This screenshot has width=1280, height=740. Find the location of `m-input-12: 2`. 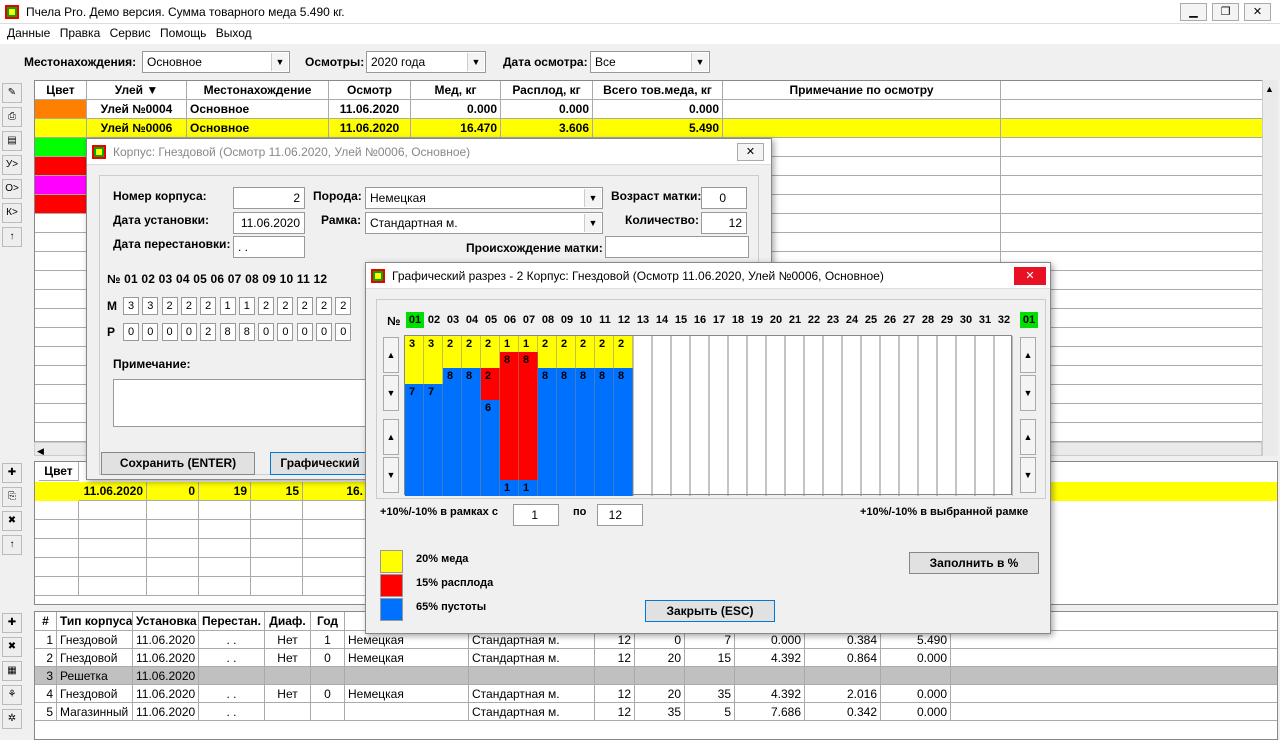

m-input-12: 2 is located at coordinates (343, 306).